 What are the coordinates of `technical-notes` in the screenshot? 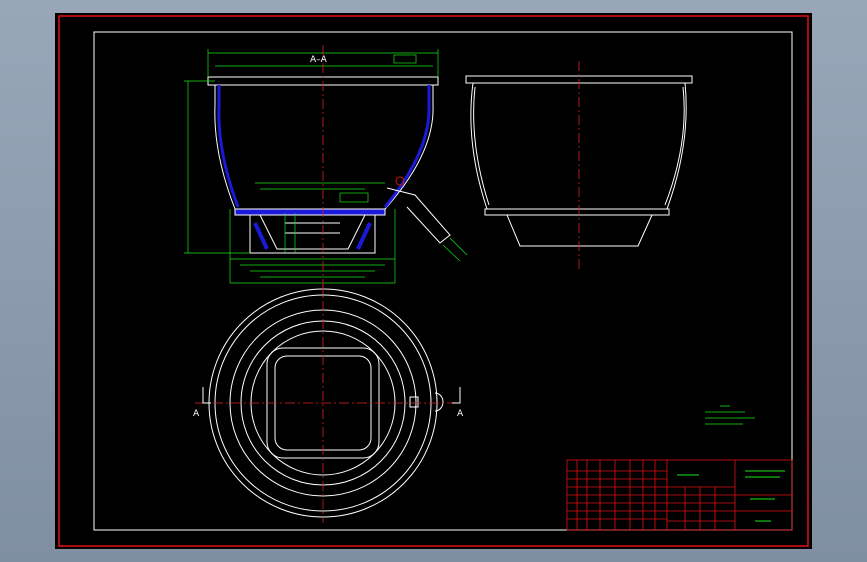 It's located at (730, 415).